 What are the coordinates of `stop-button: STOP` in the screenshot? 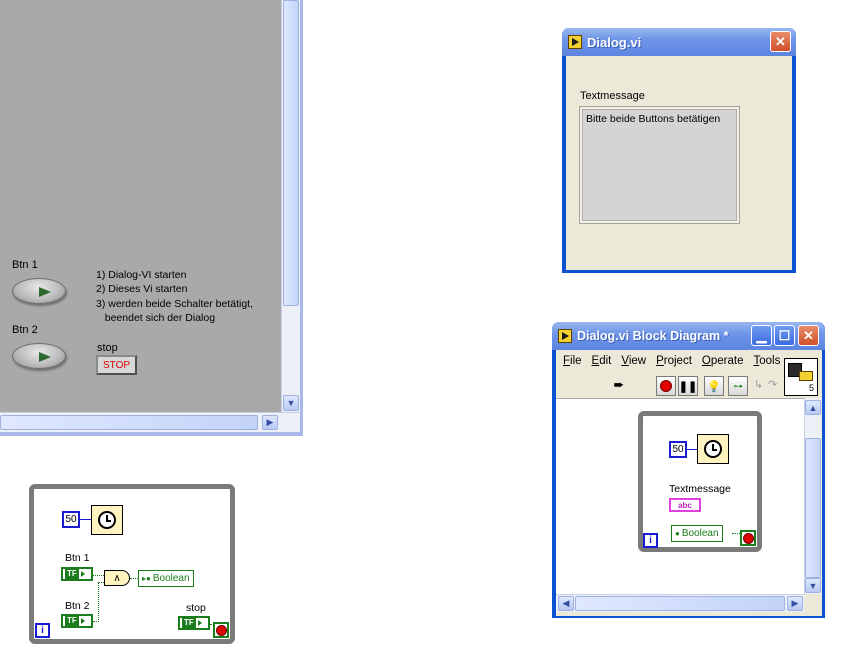 It's located at (116, 365).